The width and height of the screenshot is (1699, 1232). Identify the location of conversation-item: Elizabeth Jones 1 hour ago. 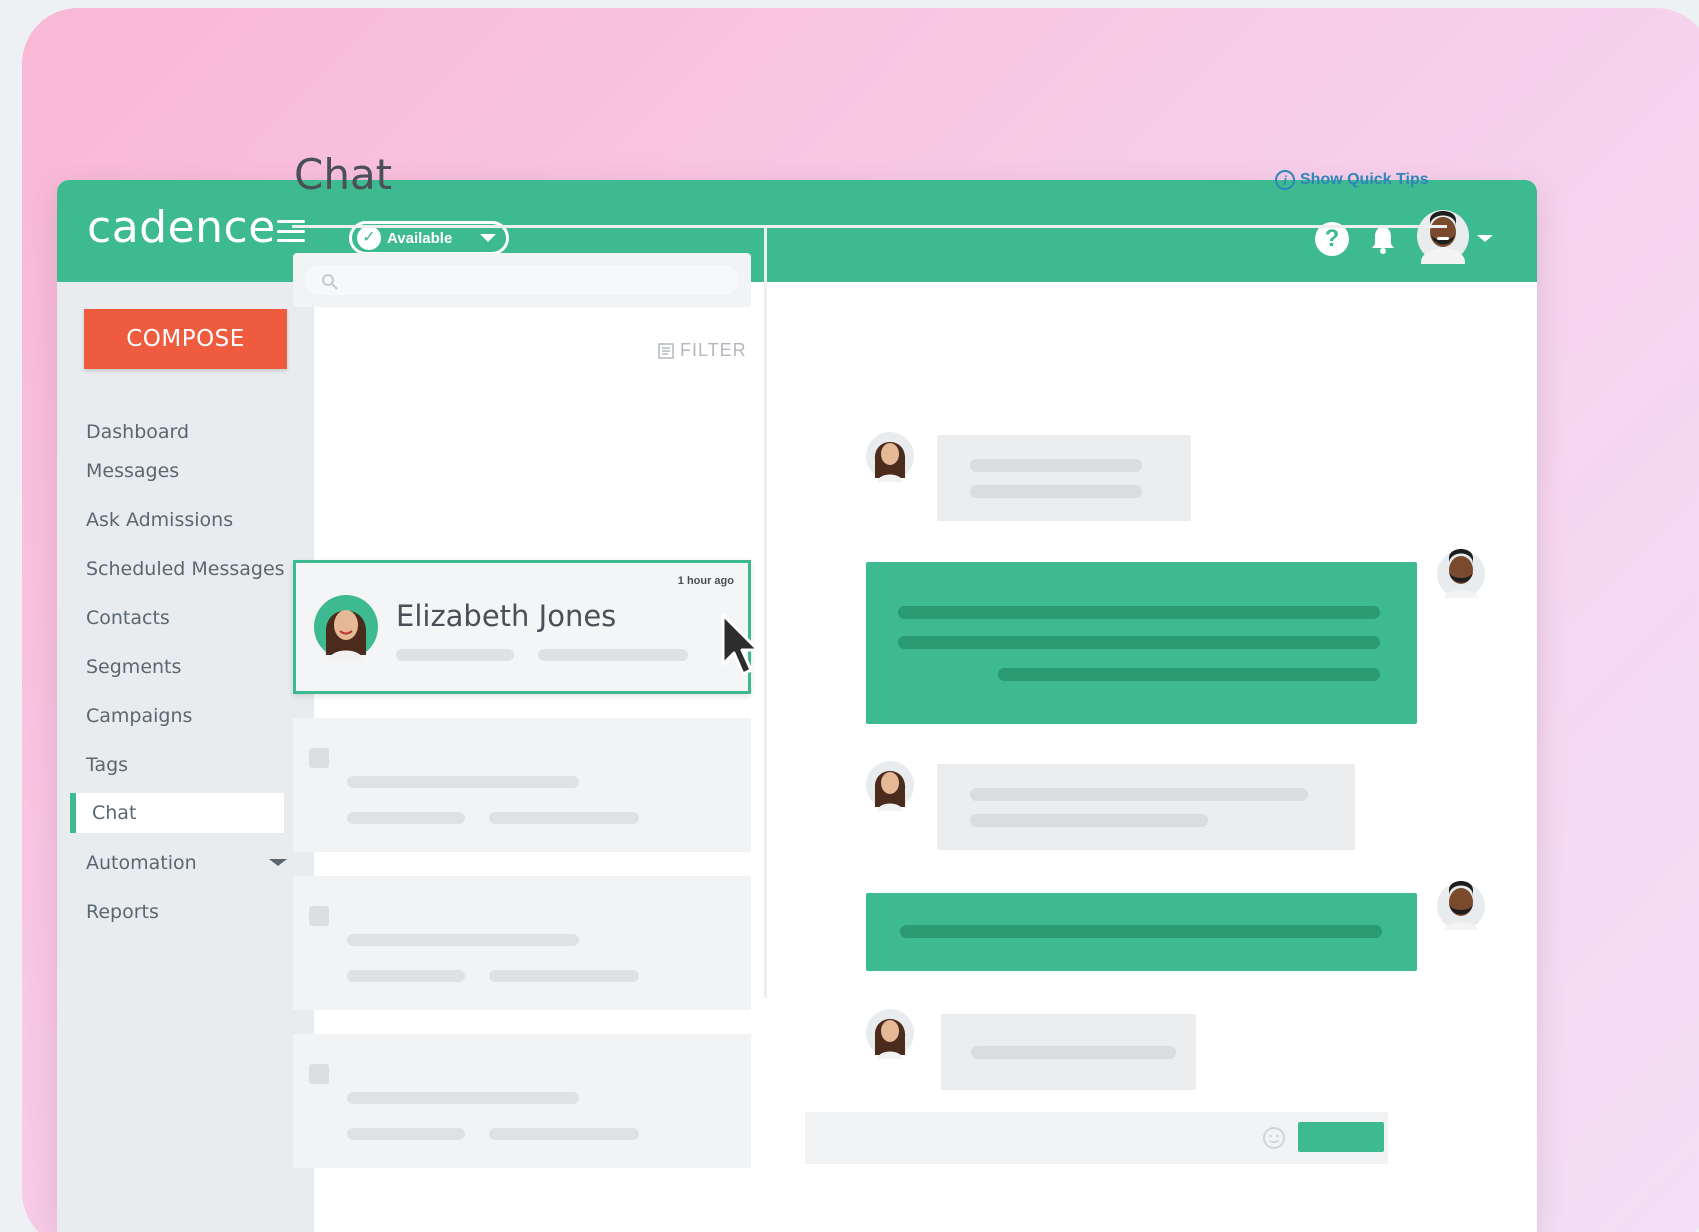
(522, 627).